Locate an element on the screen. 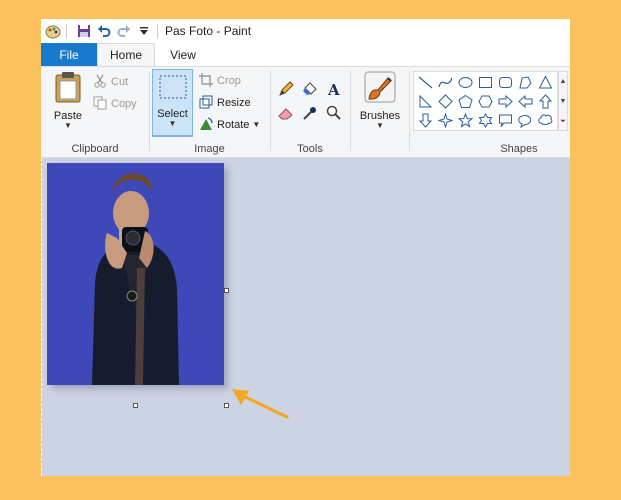 The image size is (621, 500). fill-bucket-icon is located at coordinates (310, 89).